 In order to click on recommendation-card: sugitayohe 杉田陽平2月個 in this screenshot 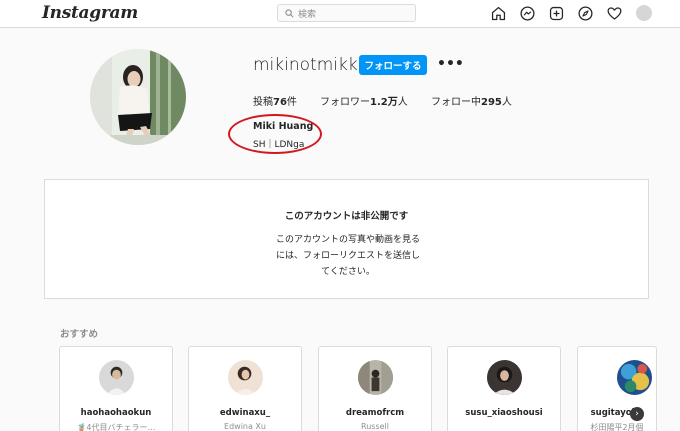, I will do `click(617, 388)`.